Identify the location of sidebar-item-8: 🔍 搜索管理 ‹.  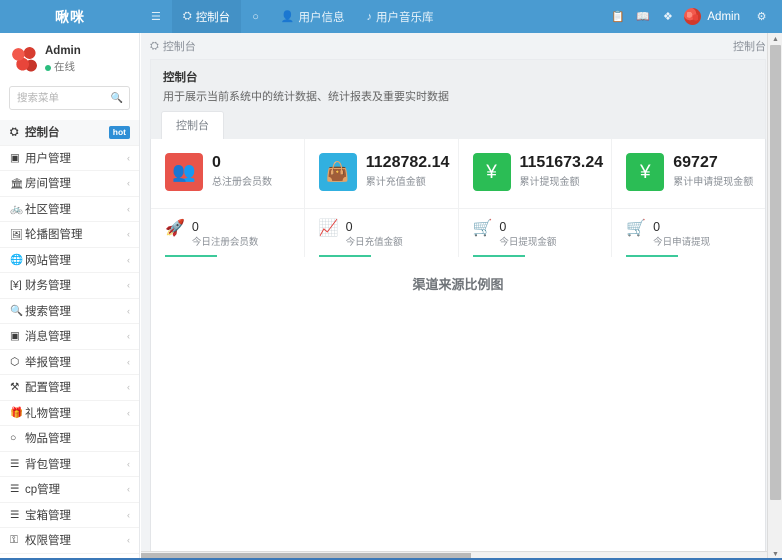
(69, 311).